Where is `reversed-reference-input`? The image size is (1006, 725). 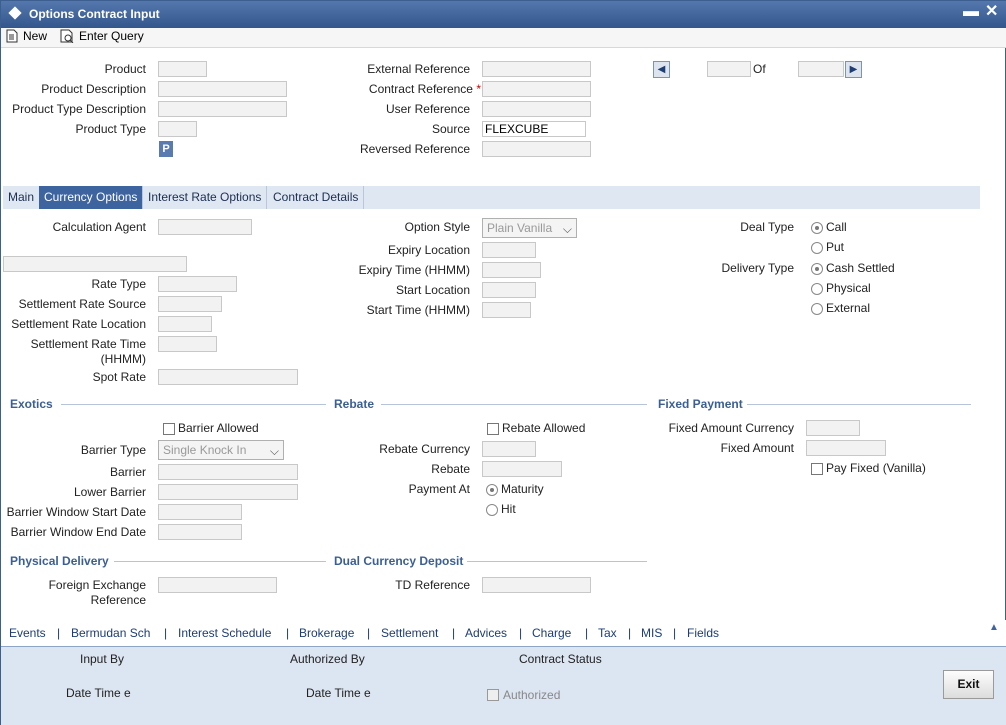 reversed-reference-input is located at coordinates (536, 149).